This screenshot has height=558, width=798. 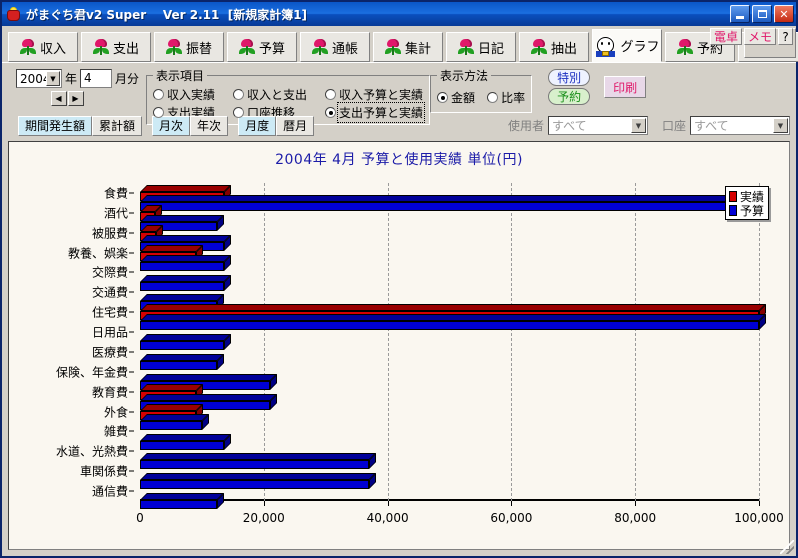 What do you see at coordinates (740, 125) in the screenshot?
I see `account-filter-select: すべて ▼` at bounding box center [740, 125].